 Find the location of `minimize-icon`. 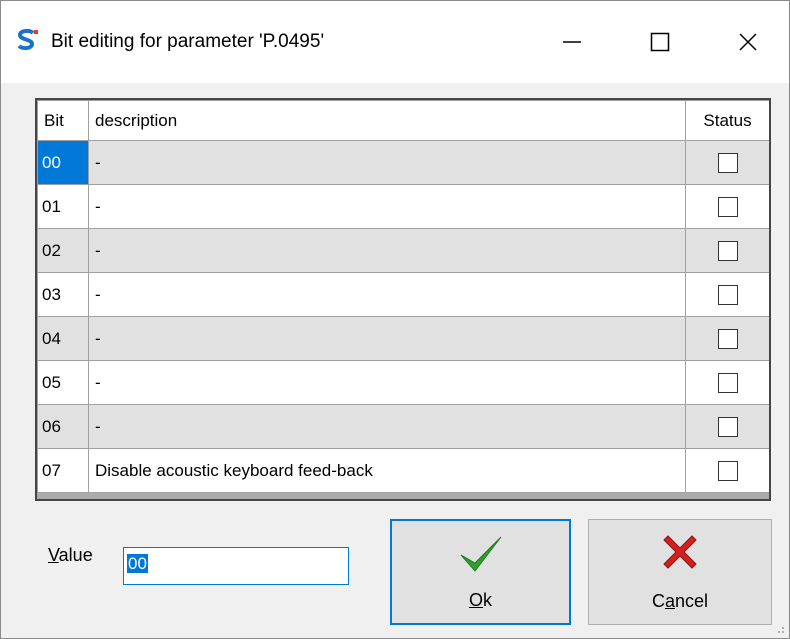

minimize-icon is located at coordinates (572, 42).